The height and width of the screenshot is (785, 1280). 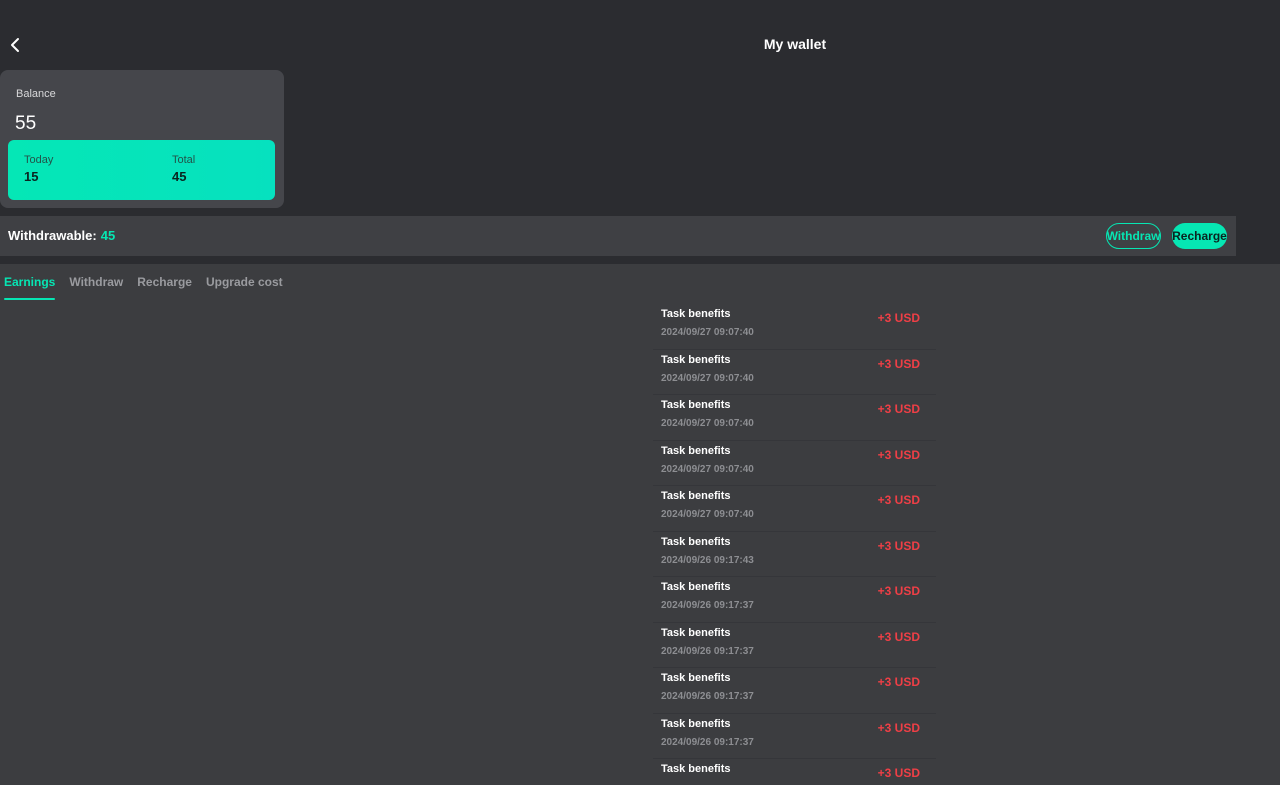 I want to click on withdraw-button: Withdraw, so click(x=1133, y=236).